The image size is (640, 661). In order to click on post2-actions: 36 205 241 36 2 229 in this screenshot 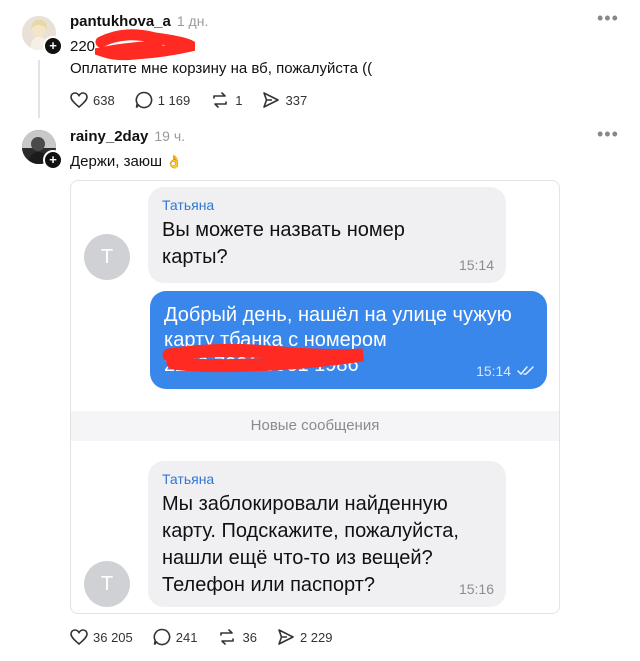, I will do `click(211, 637)`.